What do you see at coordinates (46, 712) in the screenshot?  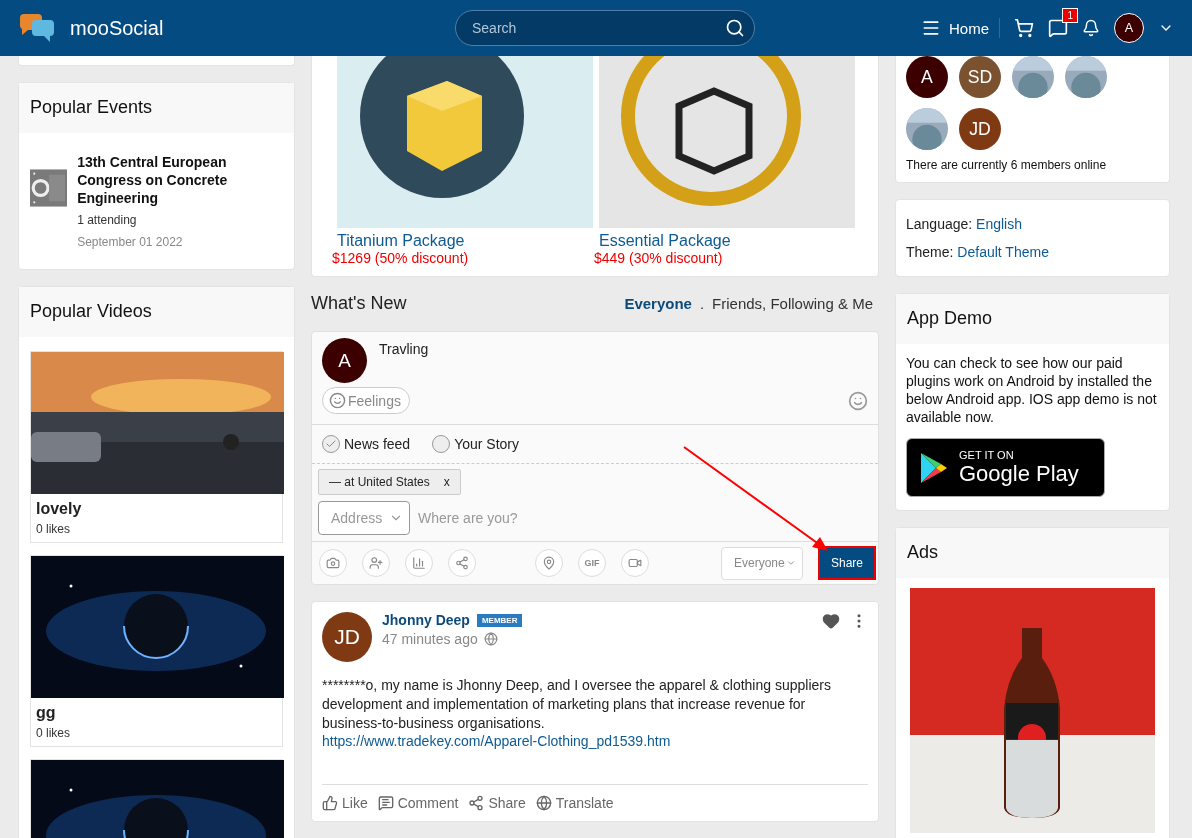 I see `video-title: gg` at bounding box center [46, 712].